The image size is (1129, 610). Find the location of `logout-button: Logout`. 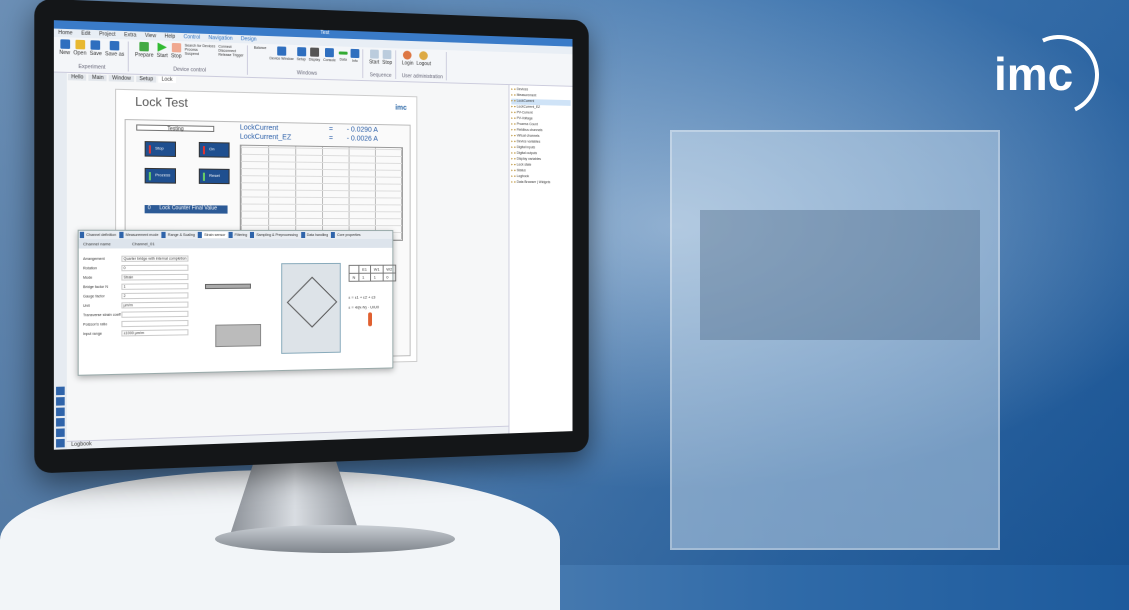

logout-button: Logout is located at coordinates (423, 62).